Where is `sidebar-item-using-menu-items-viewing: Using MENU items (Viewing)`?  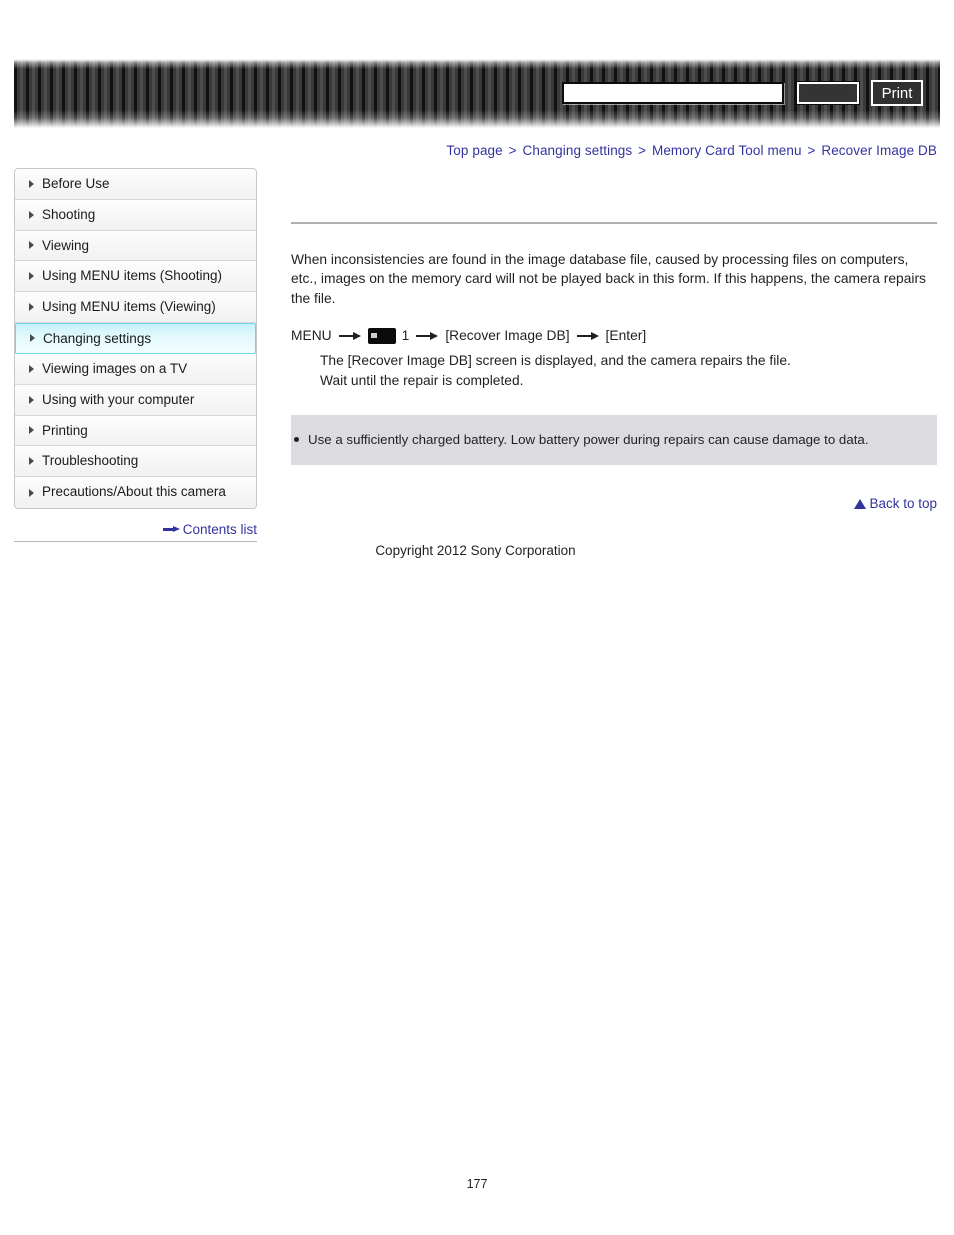
sidebar-item-using-menu-items-viewing: Using MENU items (Viewing) is located at coordinates (135, 307).